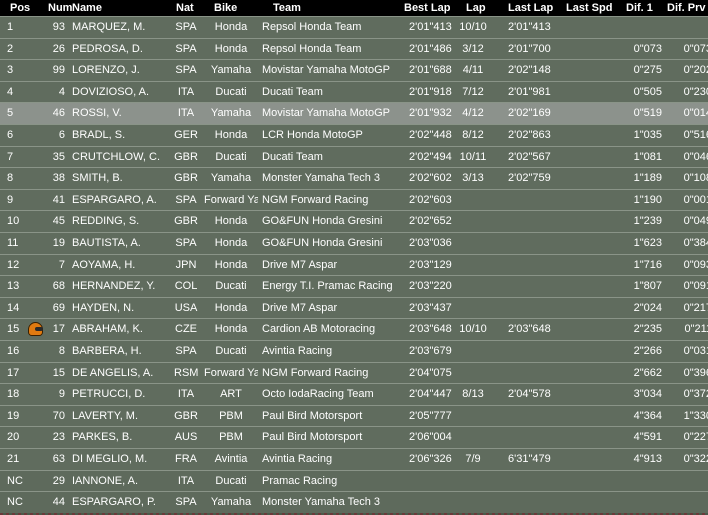 Image resolution: width=708 pixels, height=515 pixels. I want to click on cell-dif1: 4"913, so click(647, 459).